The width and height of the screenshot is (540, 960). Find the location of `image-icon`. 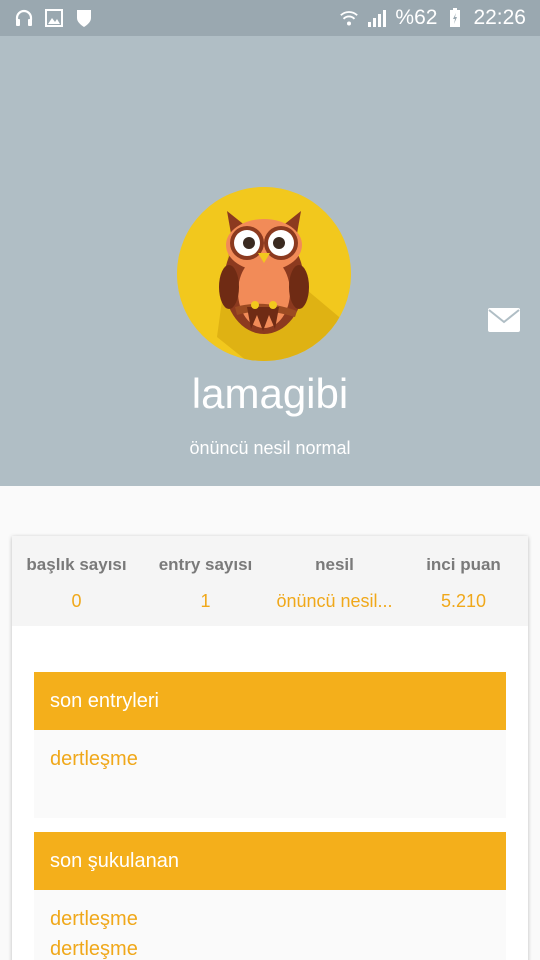

image-icon is located at coordinates (54, 18).